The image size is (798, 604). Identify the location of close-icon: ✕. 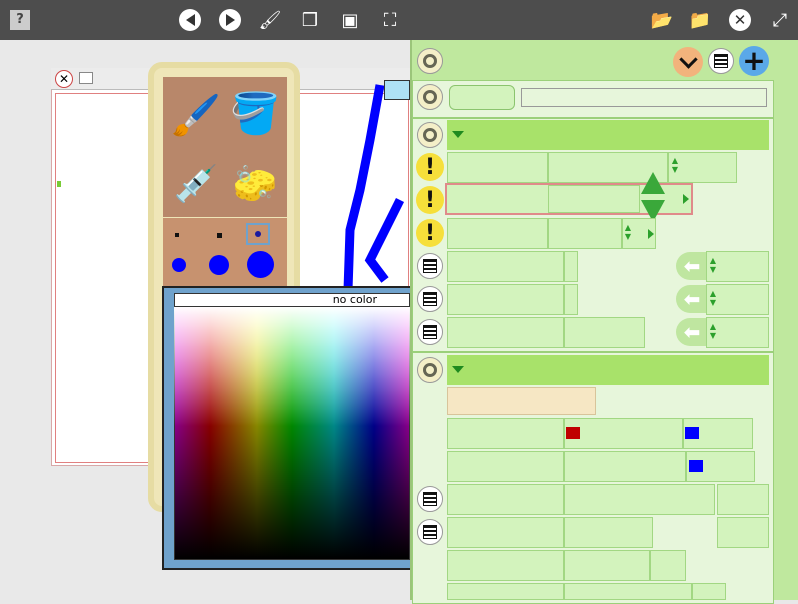
(740, 20).